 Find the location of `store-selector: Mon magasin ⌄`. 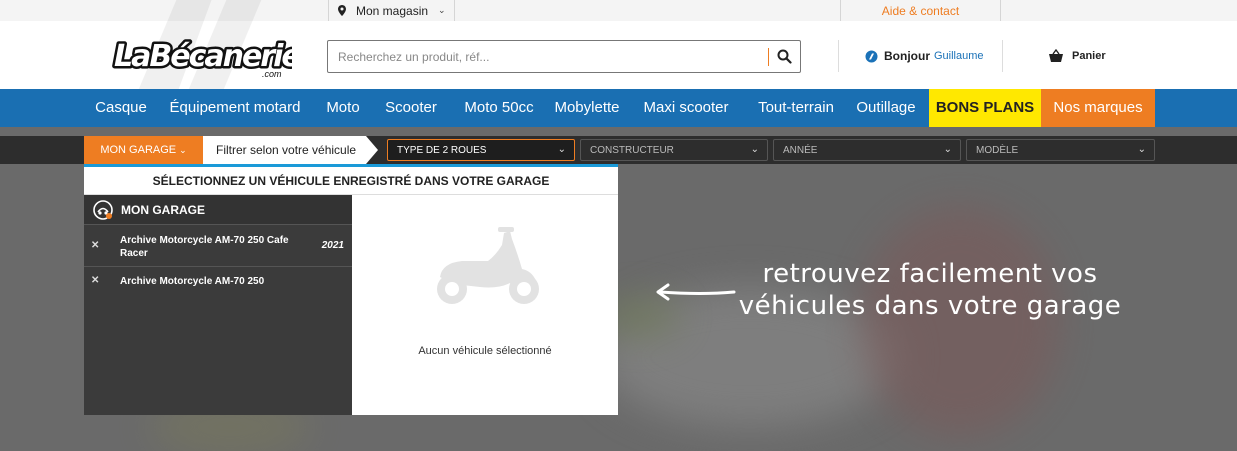

store-selector: Mon magasin ⌄ is located at coordinates (391, 10).